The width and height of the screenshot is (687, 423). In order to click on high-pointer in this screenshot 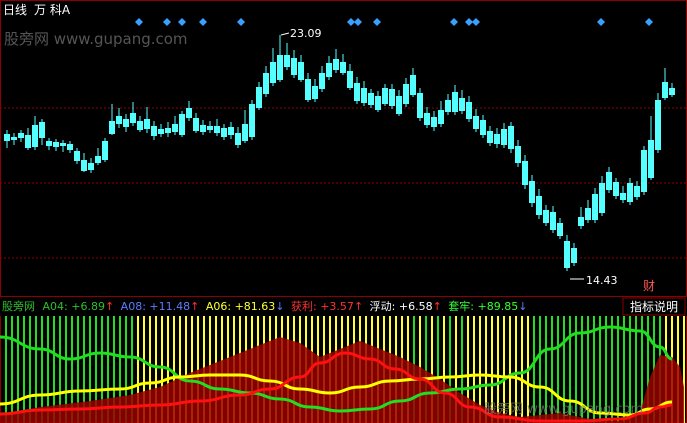, I will do `click(285, 34)`.